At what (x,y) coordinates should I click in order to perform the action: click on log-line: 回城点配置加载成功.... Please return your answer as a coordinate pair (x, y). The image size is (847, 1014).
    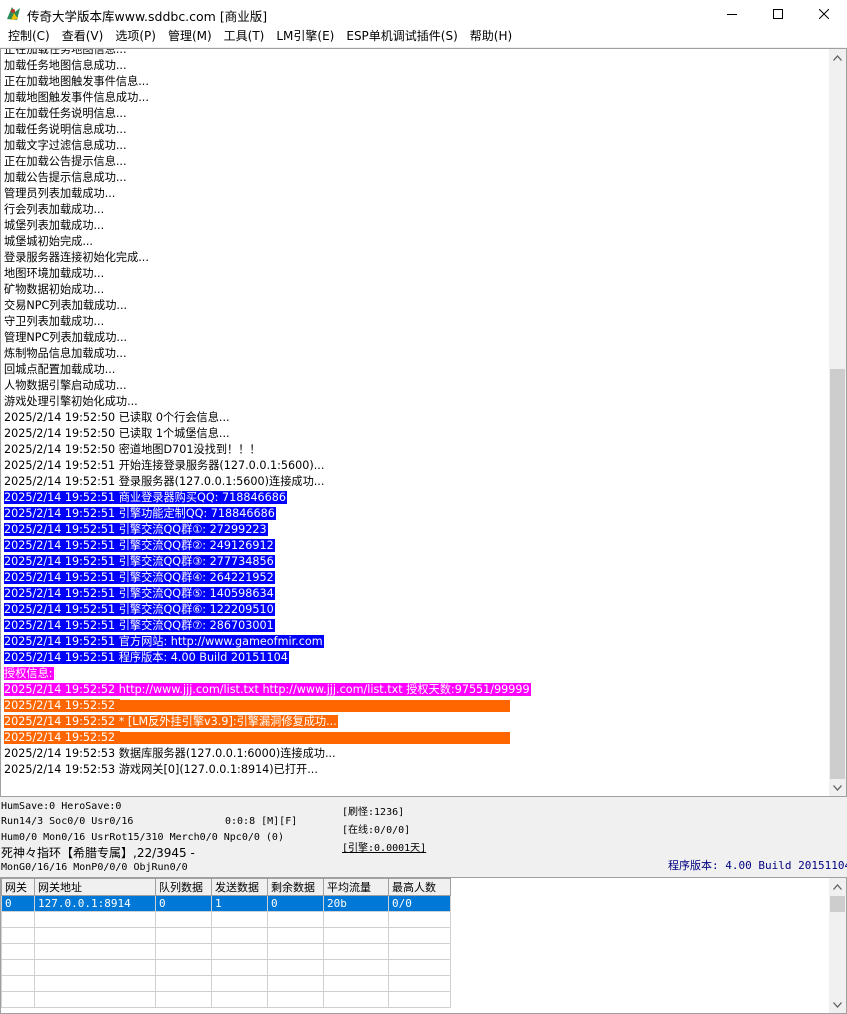
    Looking at the image, I should click on (267, 370).